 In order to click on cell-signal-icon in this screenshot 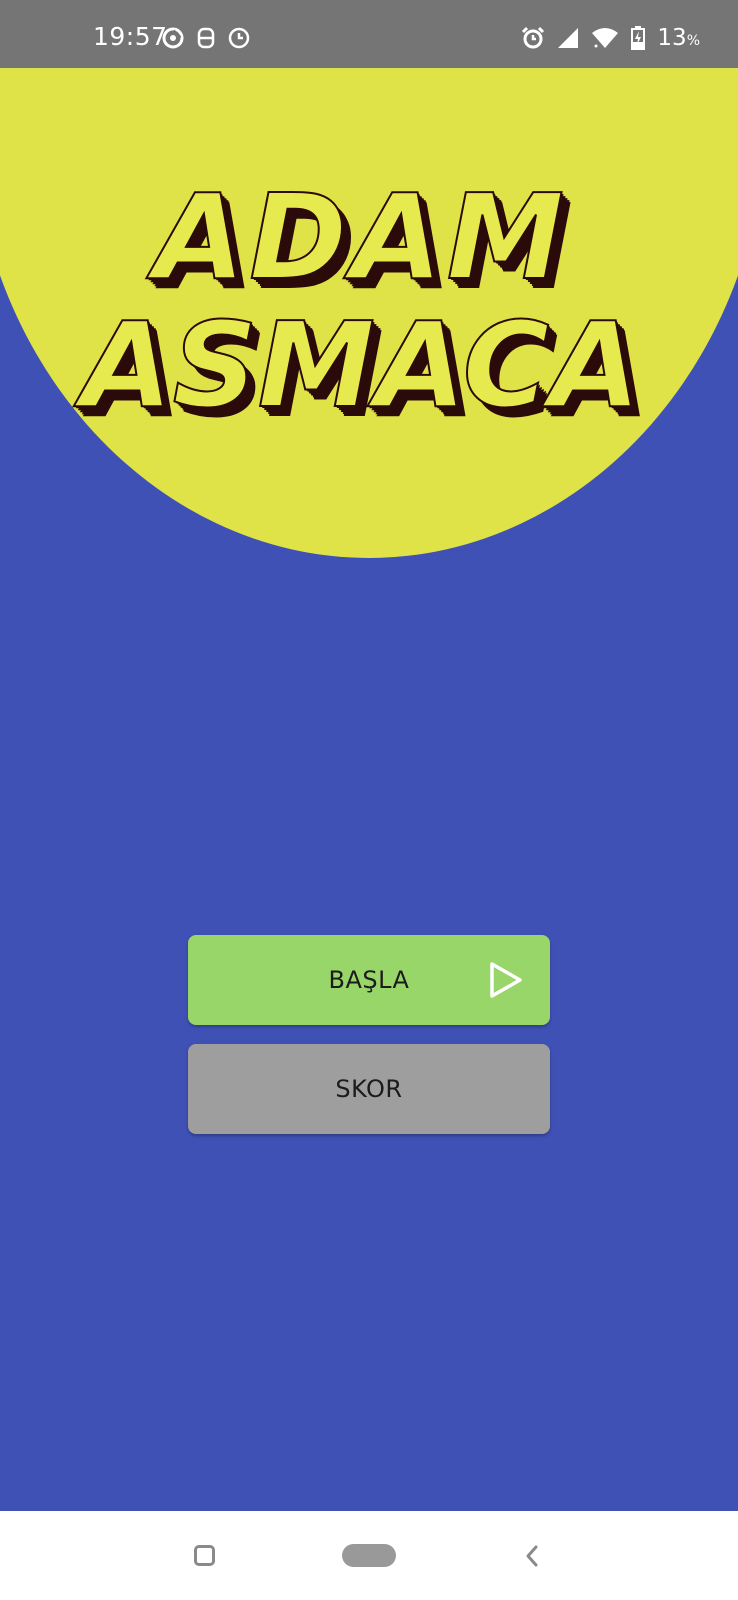, I will do `click(568, 38)`.